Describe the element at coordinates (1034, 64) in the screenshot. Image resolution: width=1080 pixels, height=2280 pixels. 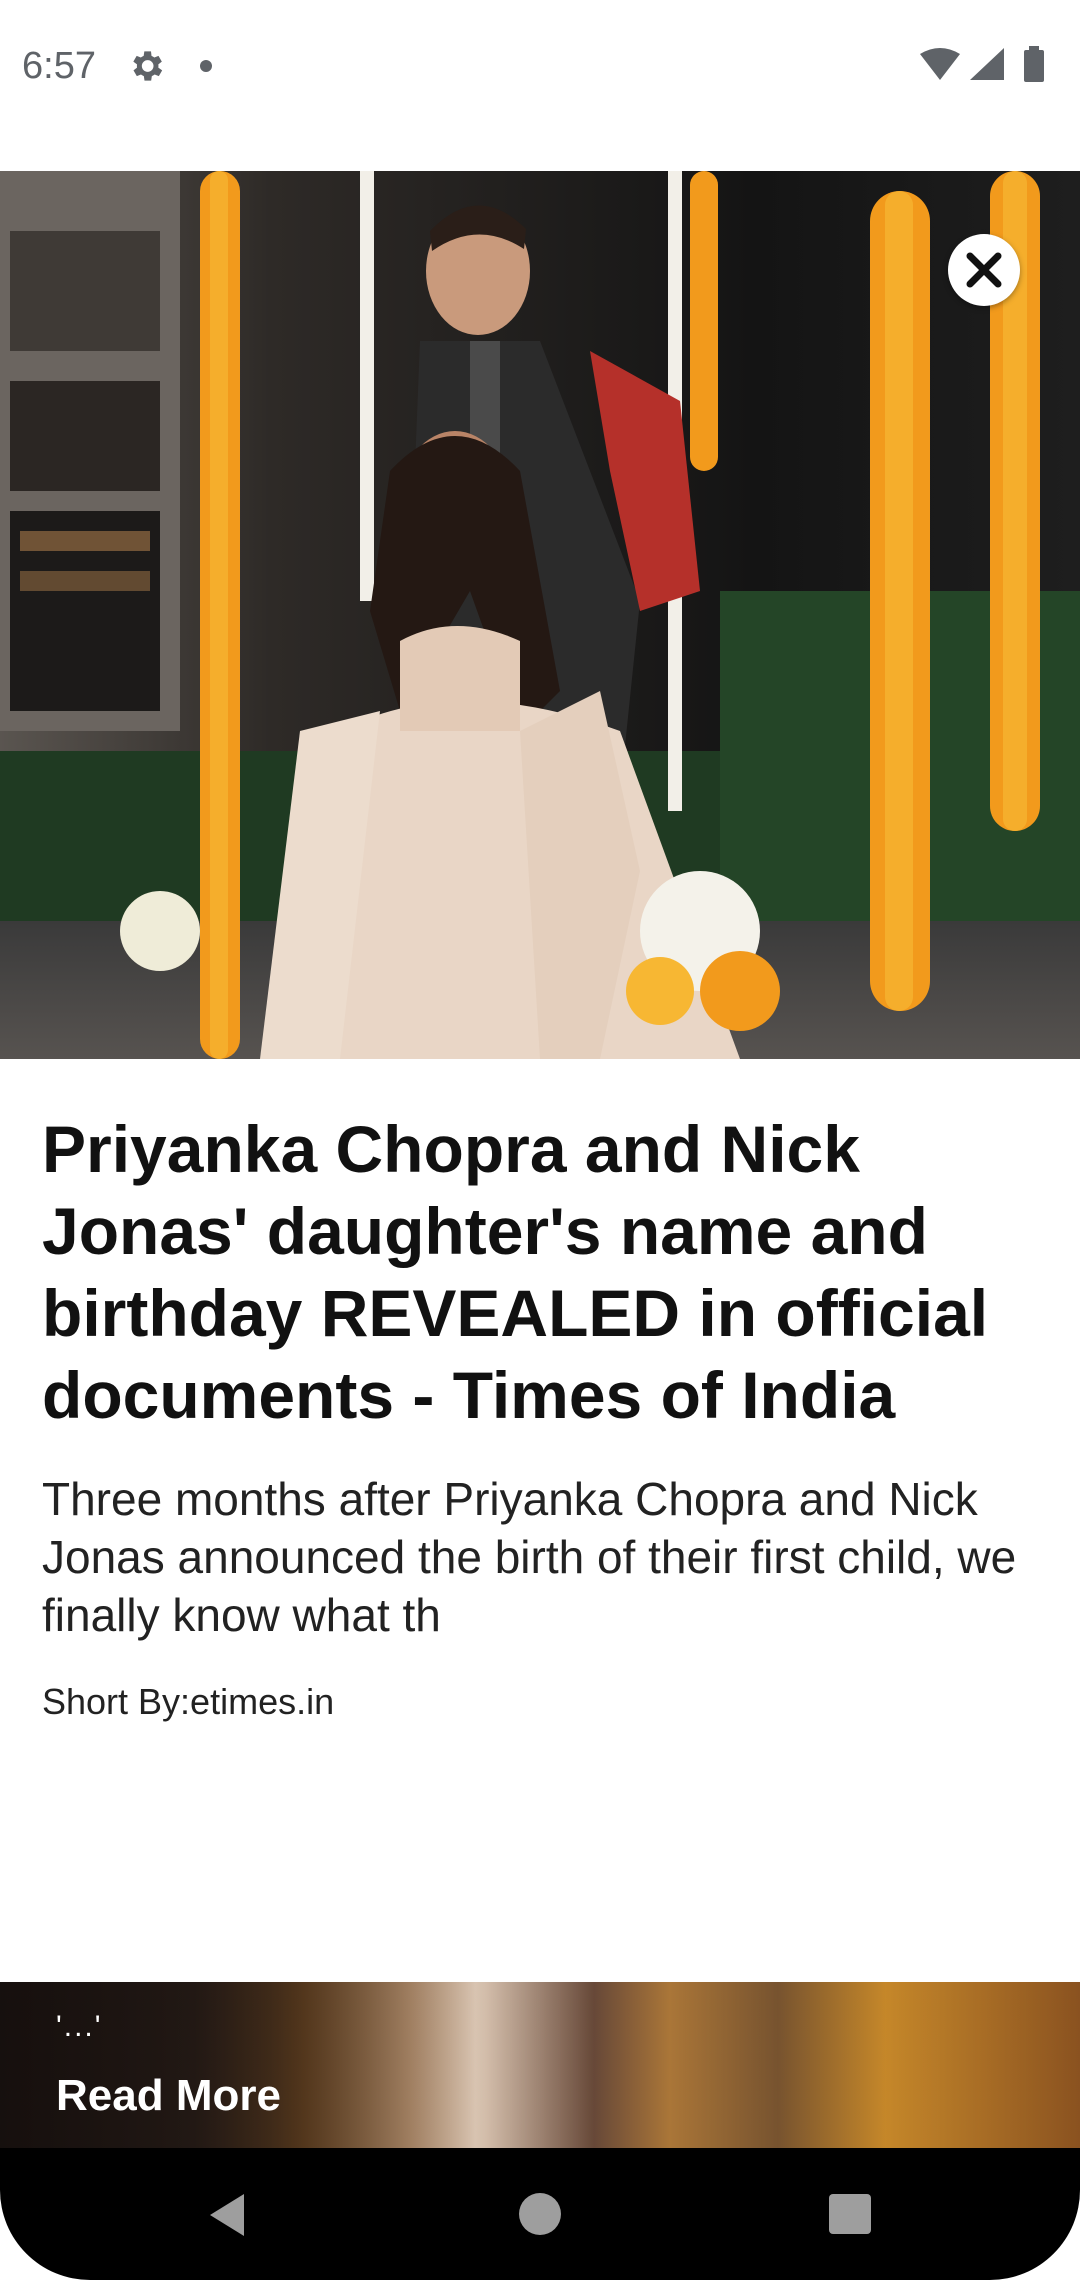
I see `battery-icon` at that location.